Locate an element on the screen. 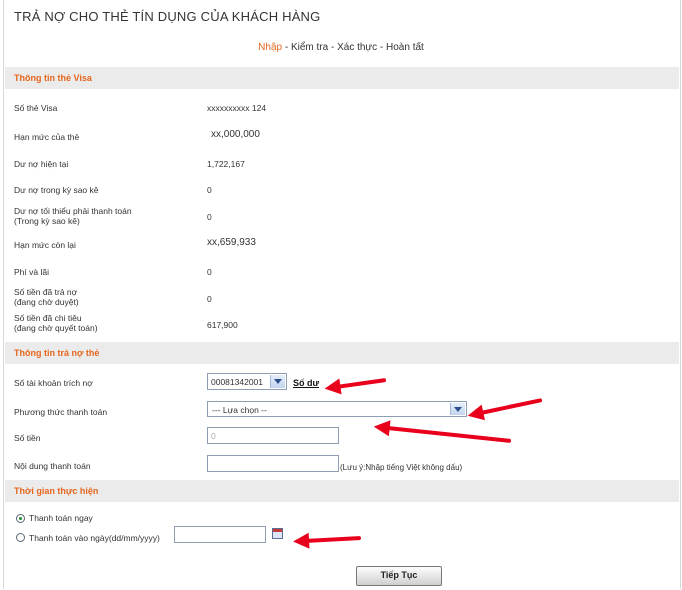 This screenshot has width=682, height=590. card-info-header: Thông tin thẻ Visa is located at coordinates (342, 78).